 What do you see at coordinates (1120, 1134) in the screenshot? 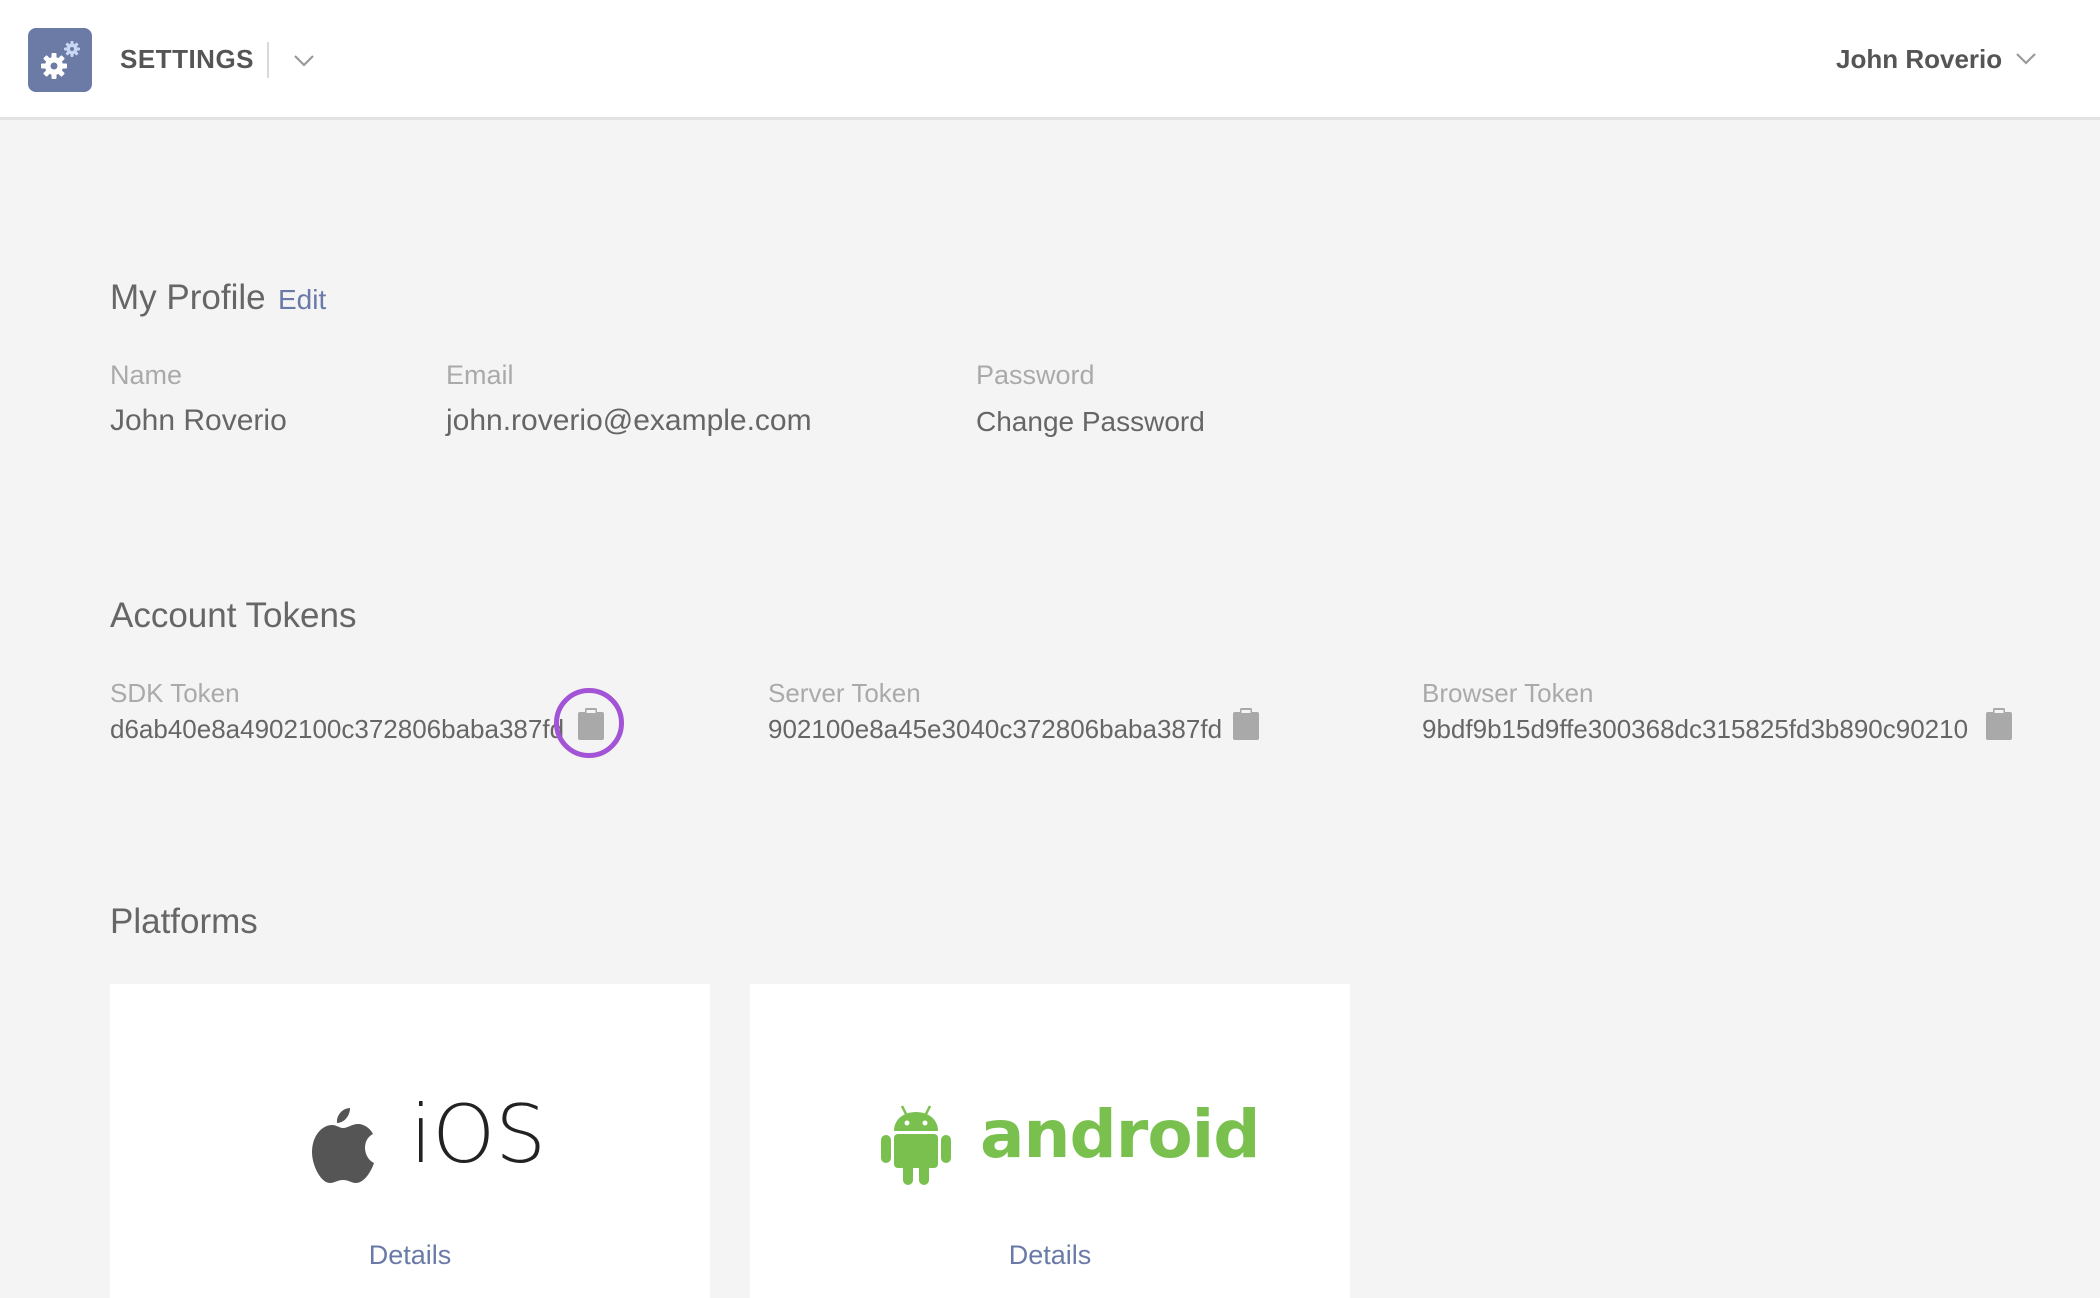
I see `android-wordmark: android` at bounding box center [1120, 1134].